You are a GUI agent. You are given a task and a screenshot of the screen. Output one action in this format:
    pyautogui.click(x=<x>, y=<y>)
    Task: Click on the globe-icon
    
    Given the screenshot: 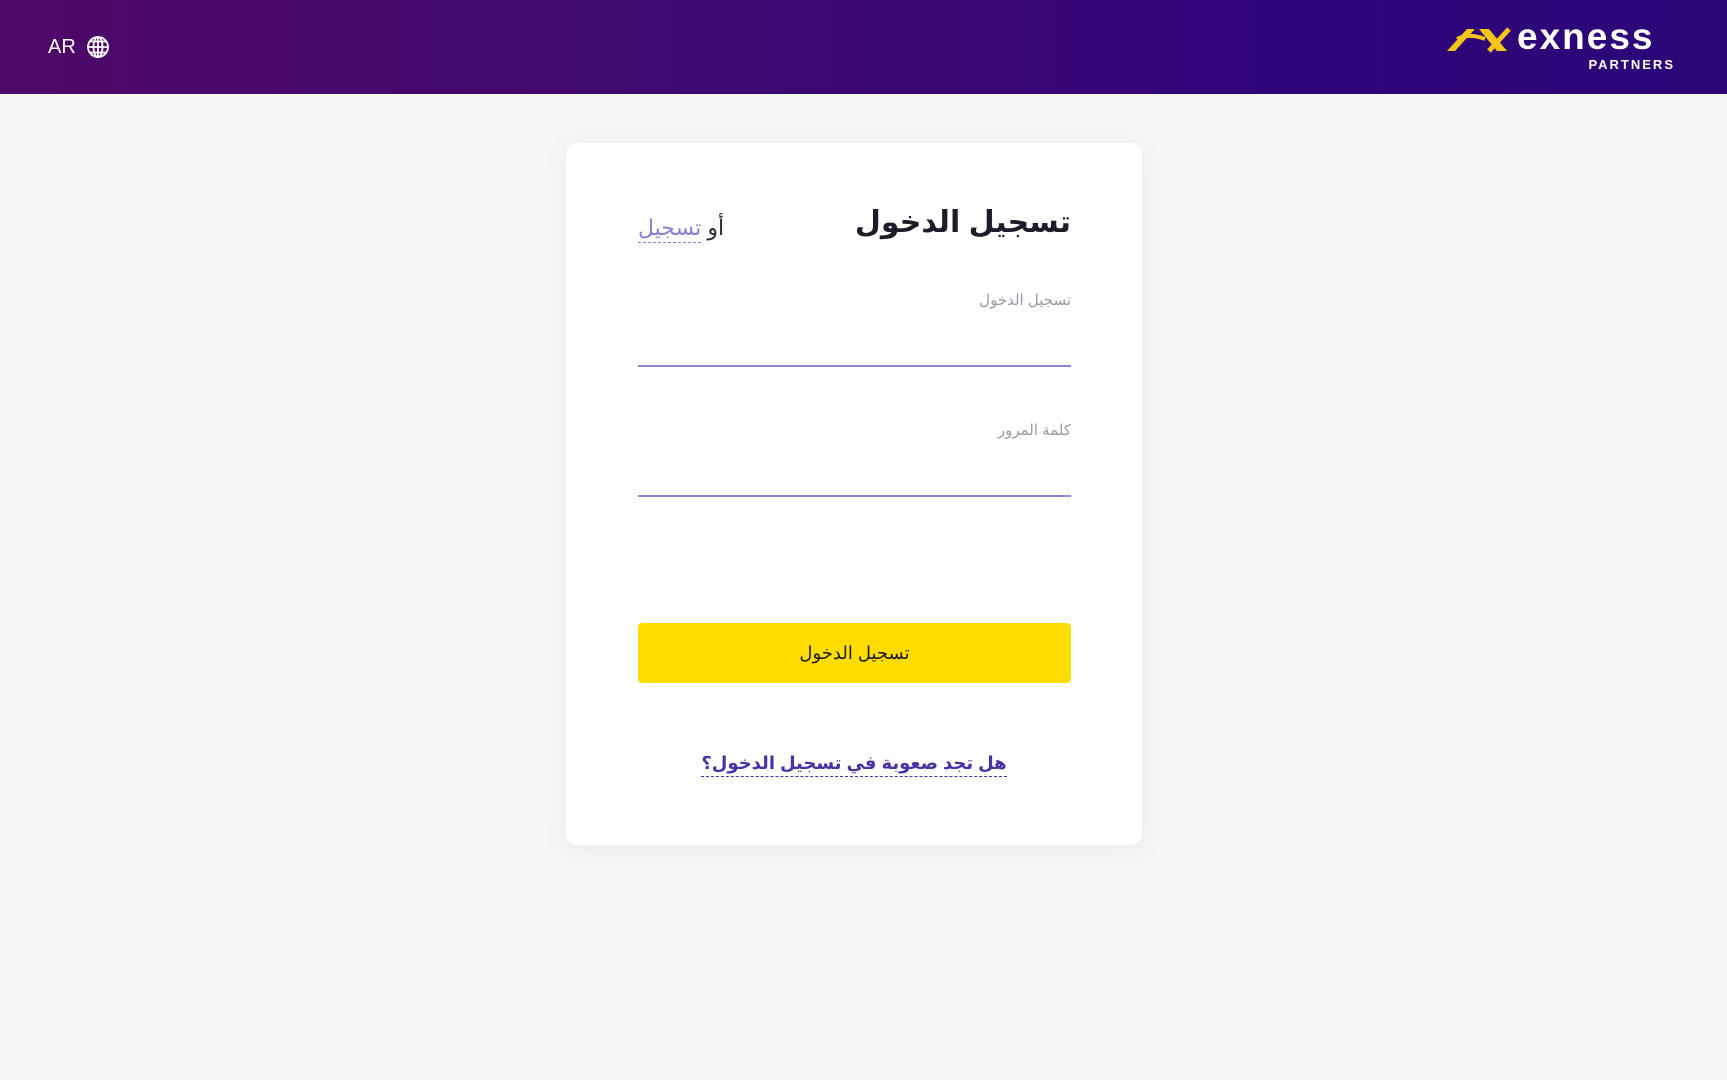 What is the action you would take?
    pyautogui.click(x=98, y=47)
    